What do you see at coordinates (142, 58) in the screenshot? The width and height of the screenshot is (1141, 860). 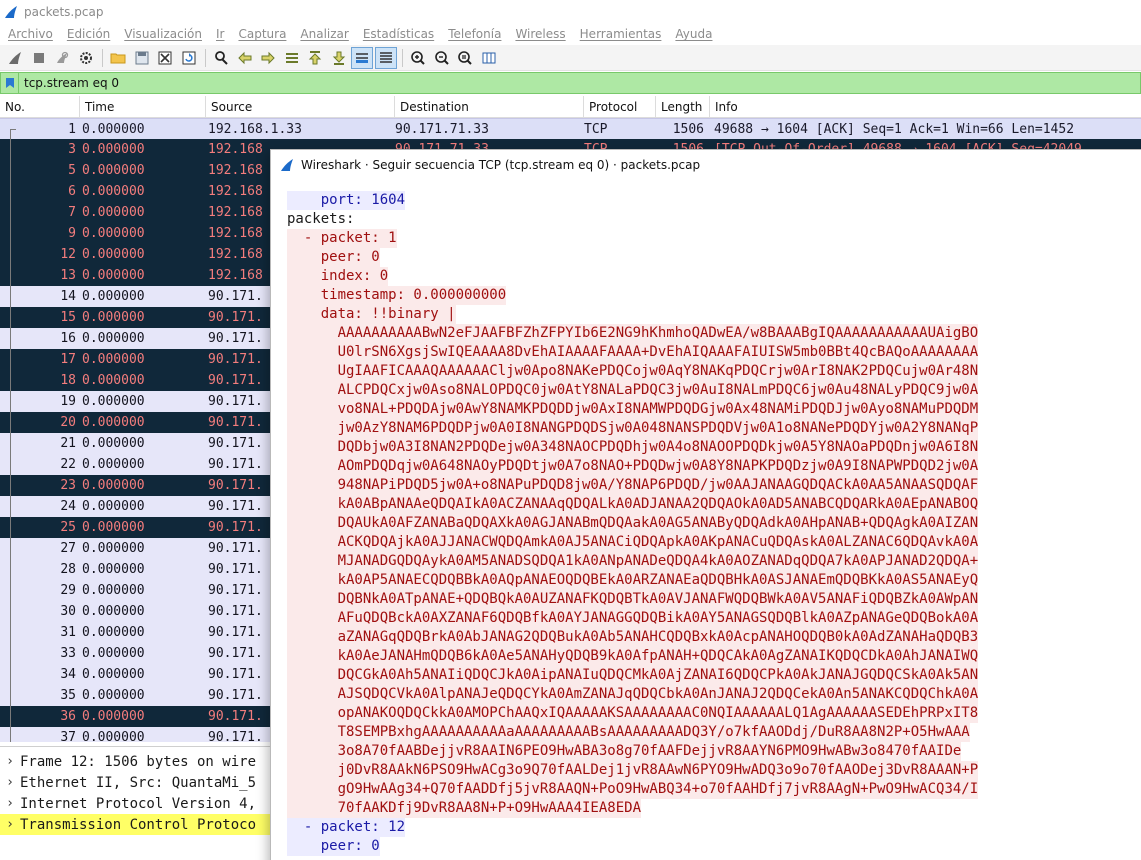 I see `save-file-icon` at bounding box center [142, 58].